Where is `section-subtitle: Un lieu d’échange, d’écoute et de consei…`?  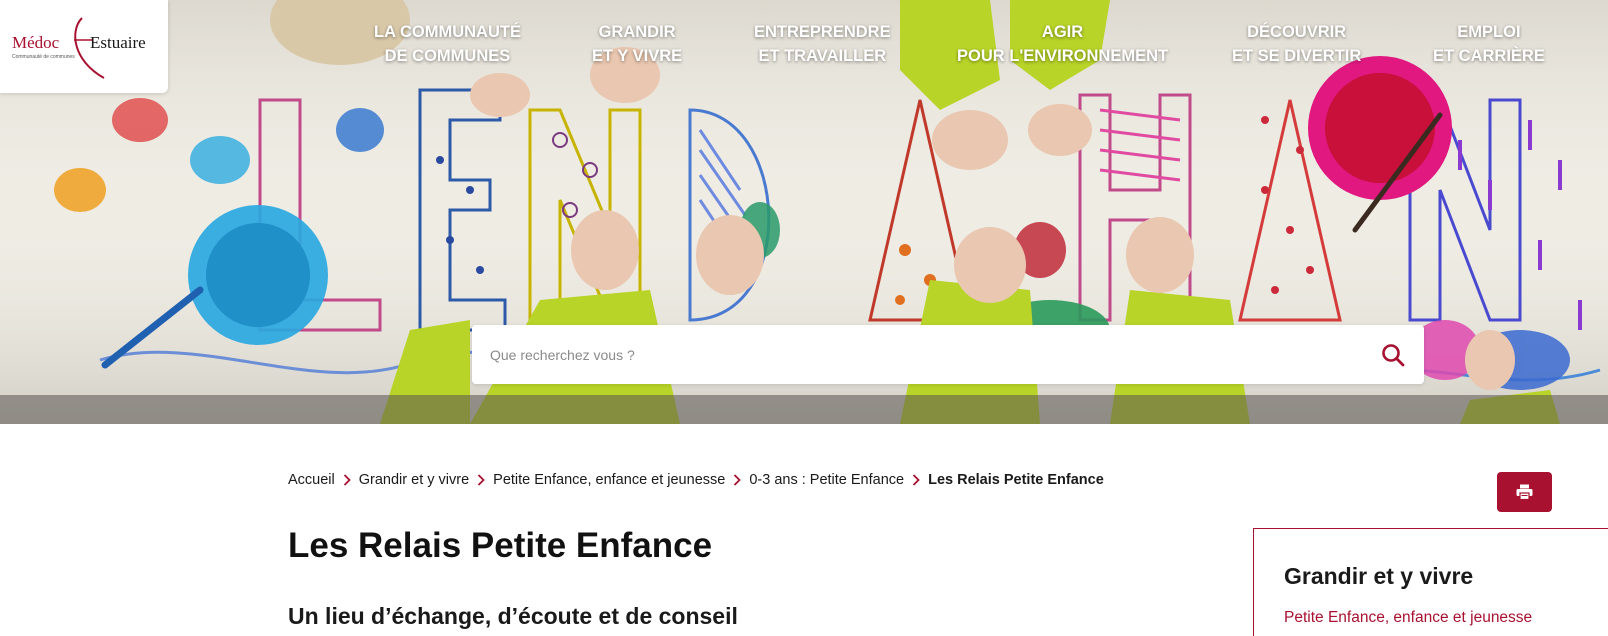 section-subtitle: Un lieu d’échange, d’écoute et de consei… is located at coordinates (513, 616).